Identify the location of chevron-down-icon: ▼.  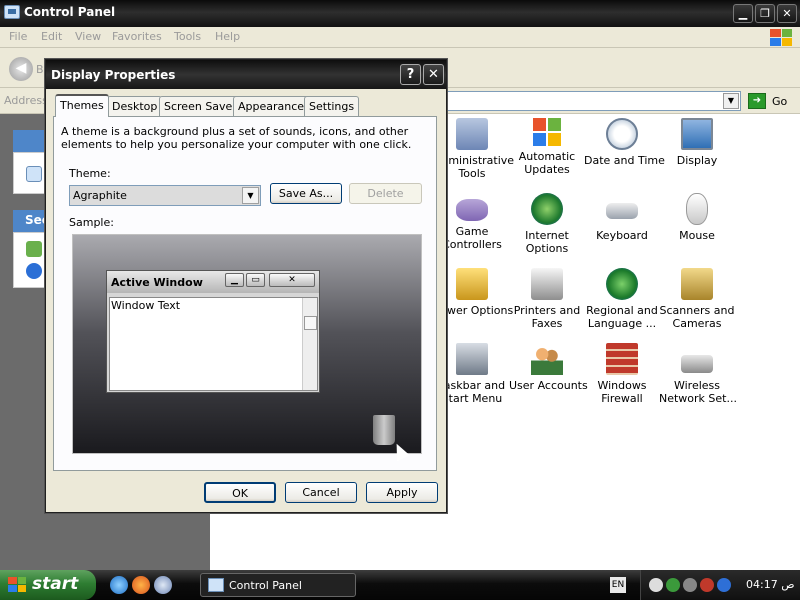
(250, 195).